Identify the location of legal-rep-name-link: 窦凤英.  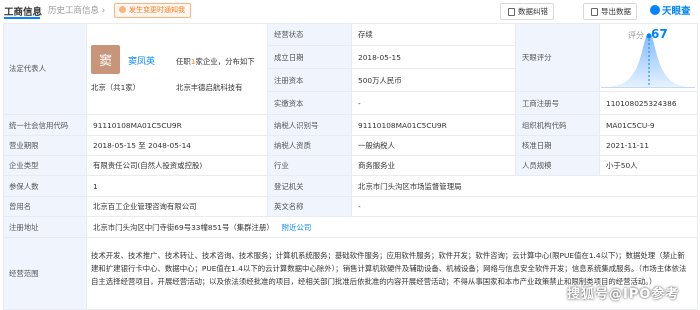
(141, 60).